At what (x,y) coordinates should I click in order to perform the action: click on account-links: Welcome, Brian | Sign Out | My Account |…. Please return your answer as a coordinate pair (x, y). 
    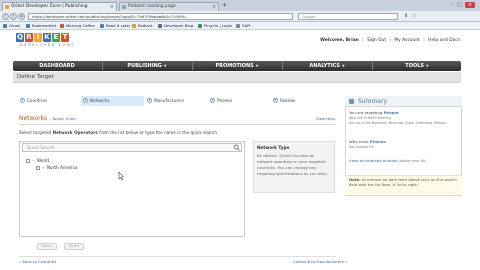
    Looking at the image, I should click on (390, 40).